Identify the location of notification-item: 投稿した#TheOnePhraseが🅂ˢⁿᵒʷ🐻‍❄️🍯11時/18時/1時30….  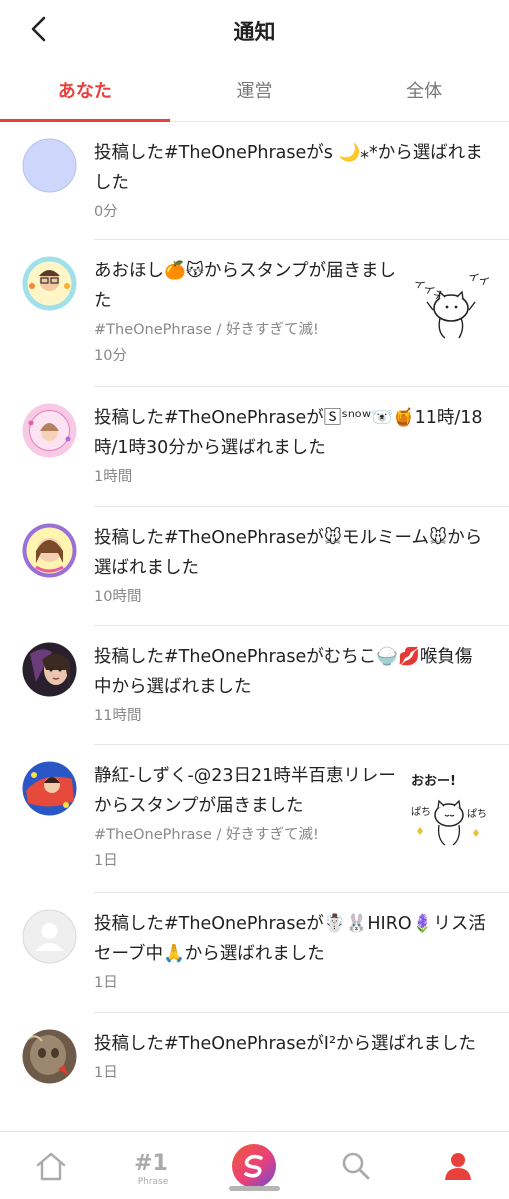
(254, 447).